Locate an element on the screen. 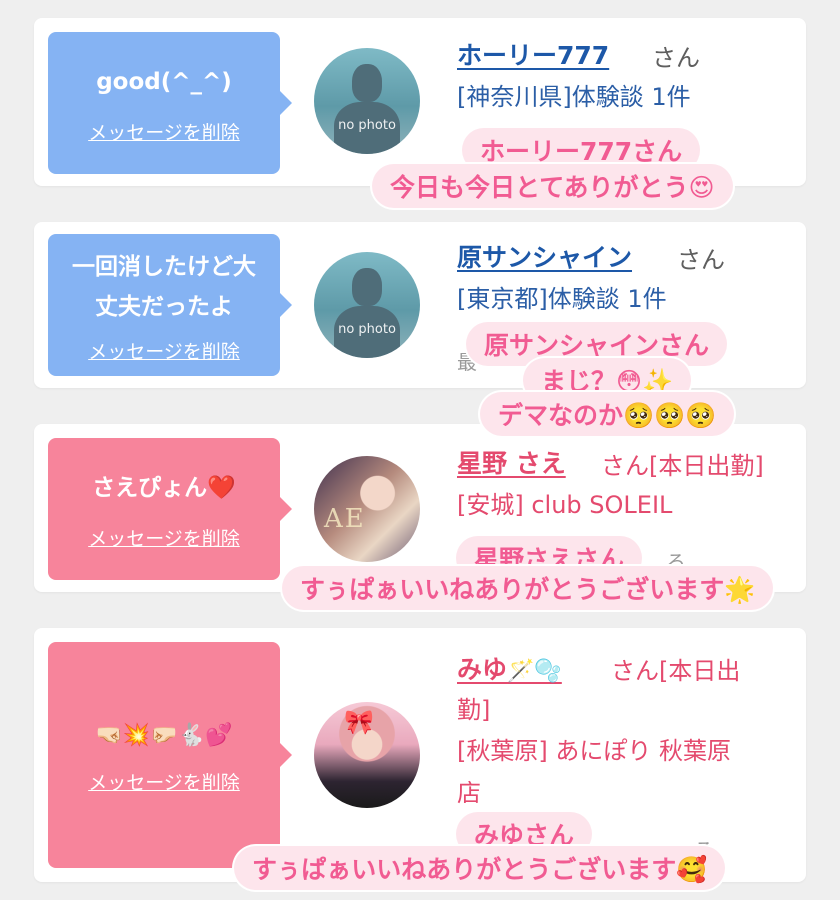 Image resolution: width=840 pixels, height=900 pixels. user-info: [神奈川県]体験談 1件 is located at coordinates (574, 97).